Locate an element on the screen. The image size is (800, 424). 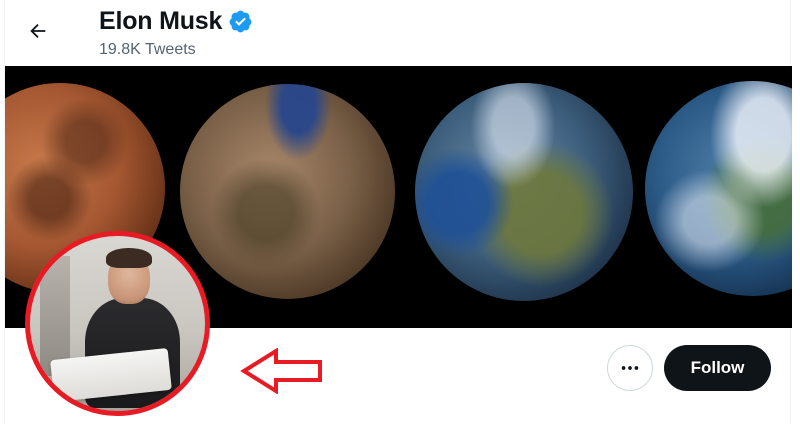
profile-name-row: Elon Musk is located at coordinates (176, 21).